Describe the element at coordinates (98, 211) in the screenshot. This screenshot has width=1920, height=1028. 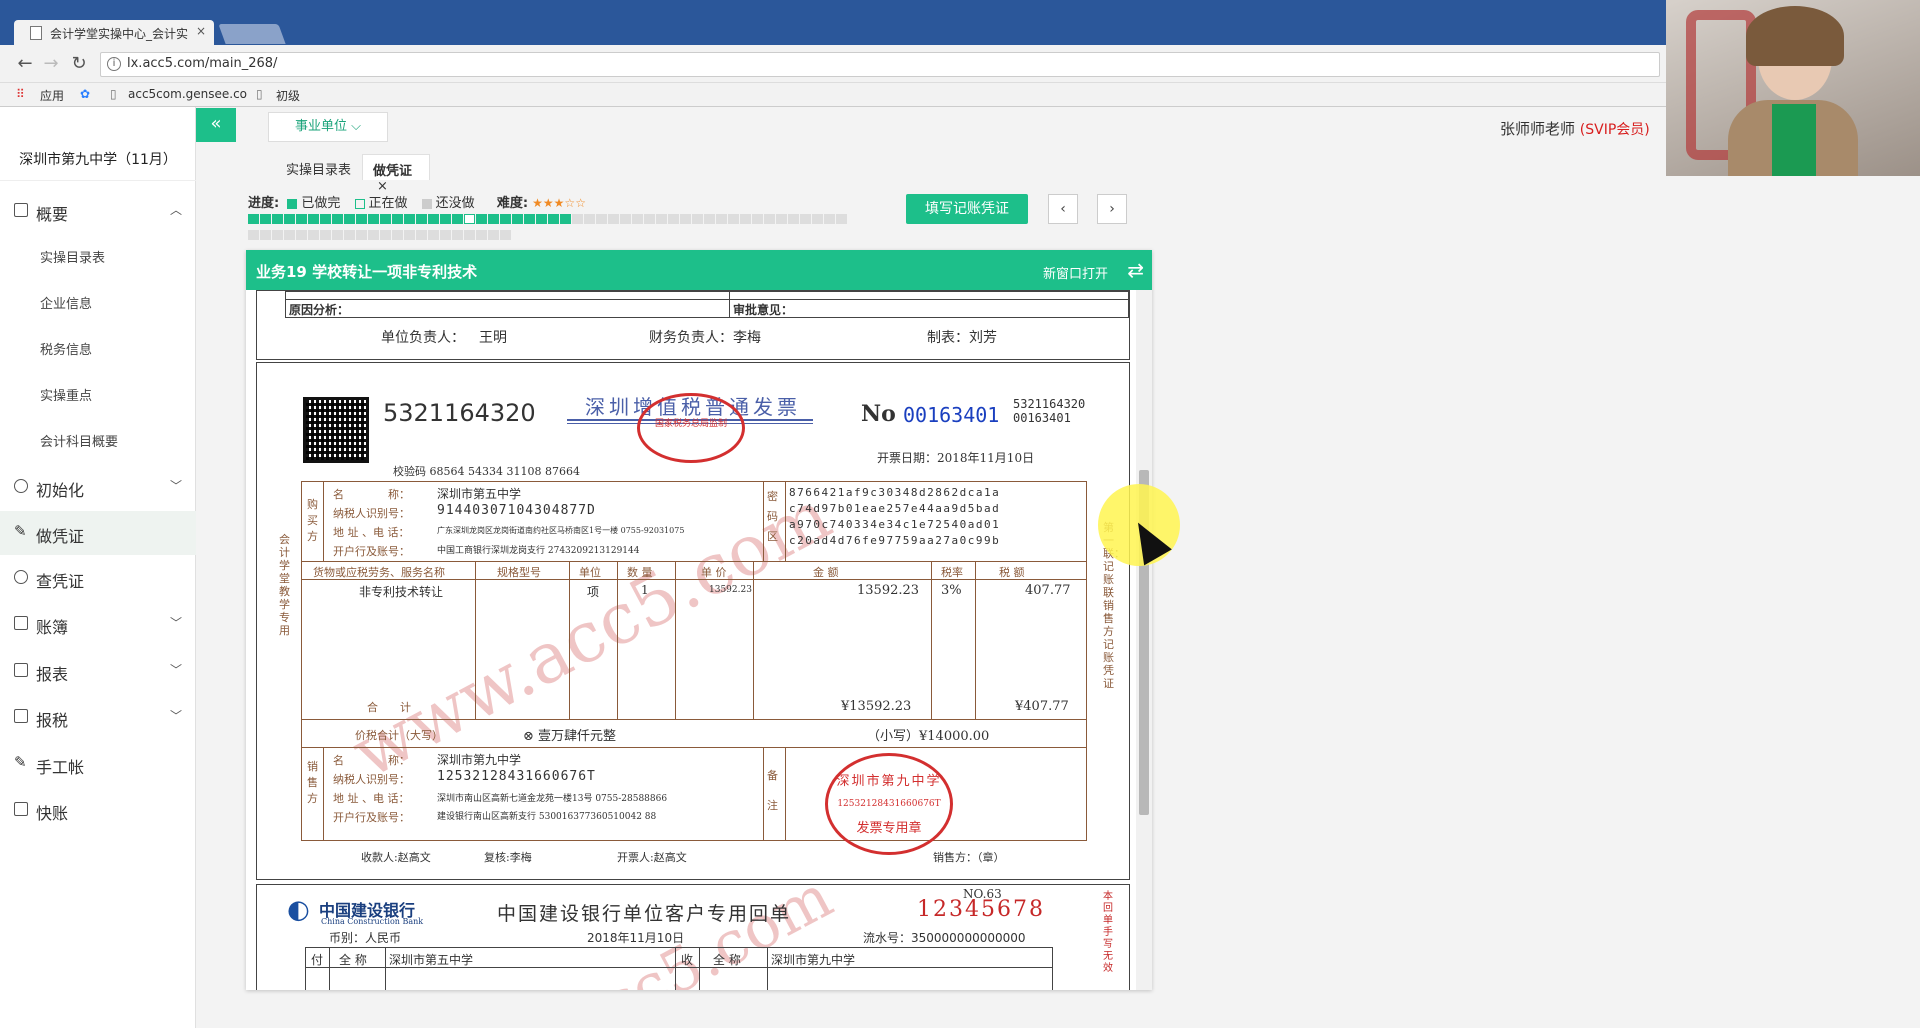
I see `sidebar-item-overview: 概要 ︿` at that location.